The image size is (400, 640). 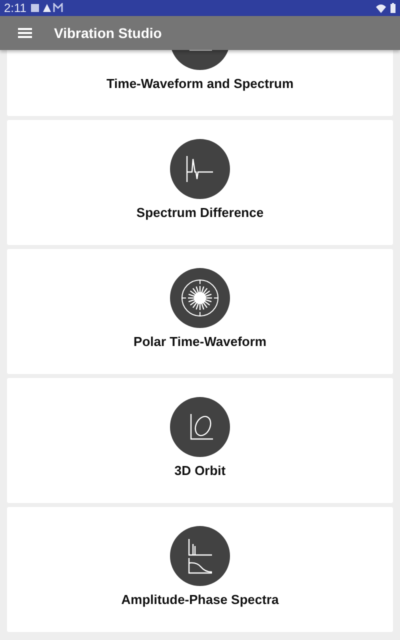 I want to click on orbit-icon, so click(x=200, y=427).